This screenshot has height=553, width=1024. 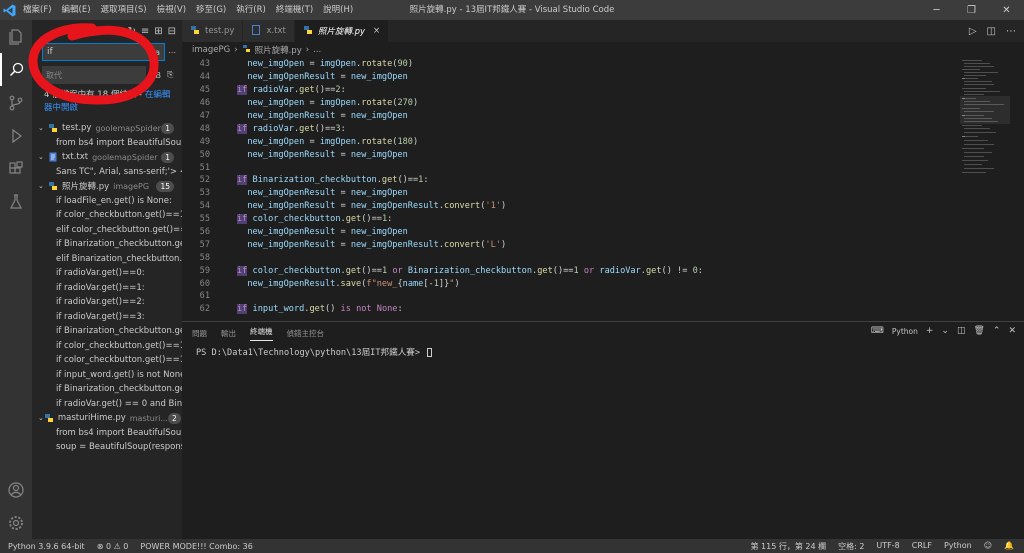 I want to click on clear-results-icon: ≡, so click(x=145, y=31).